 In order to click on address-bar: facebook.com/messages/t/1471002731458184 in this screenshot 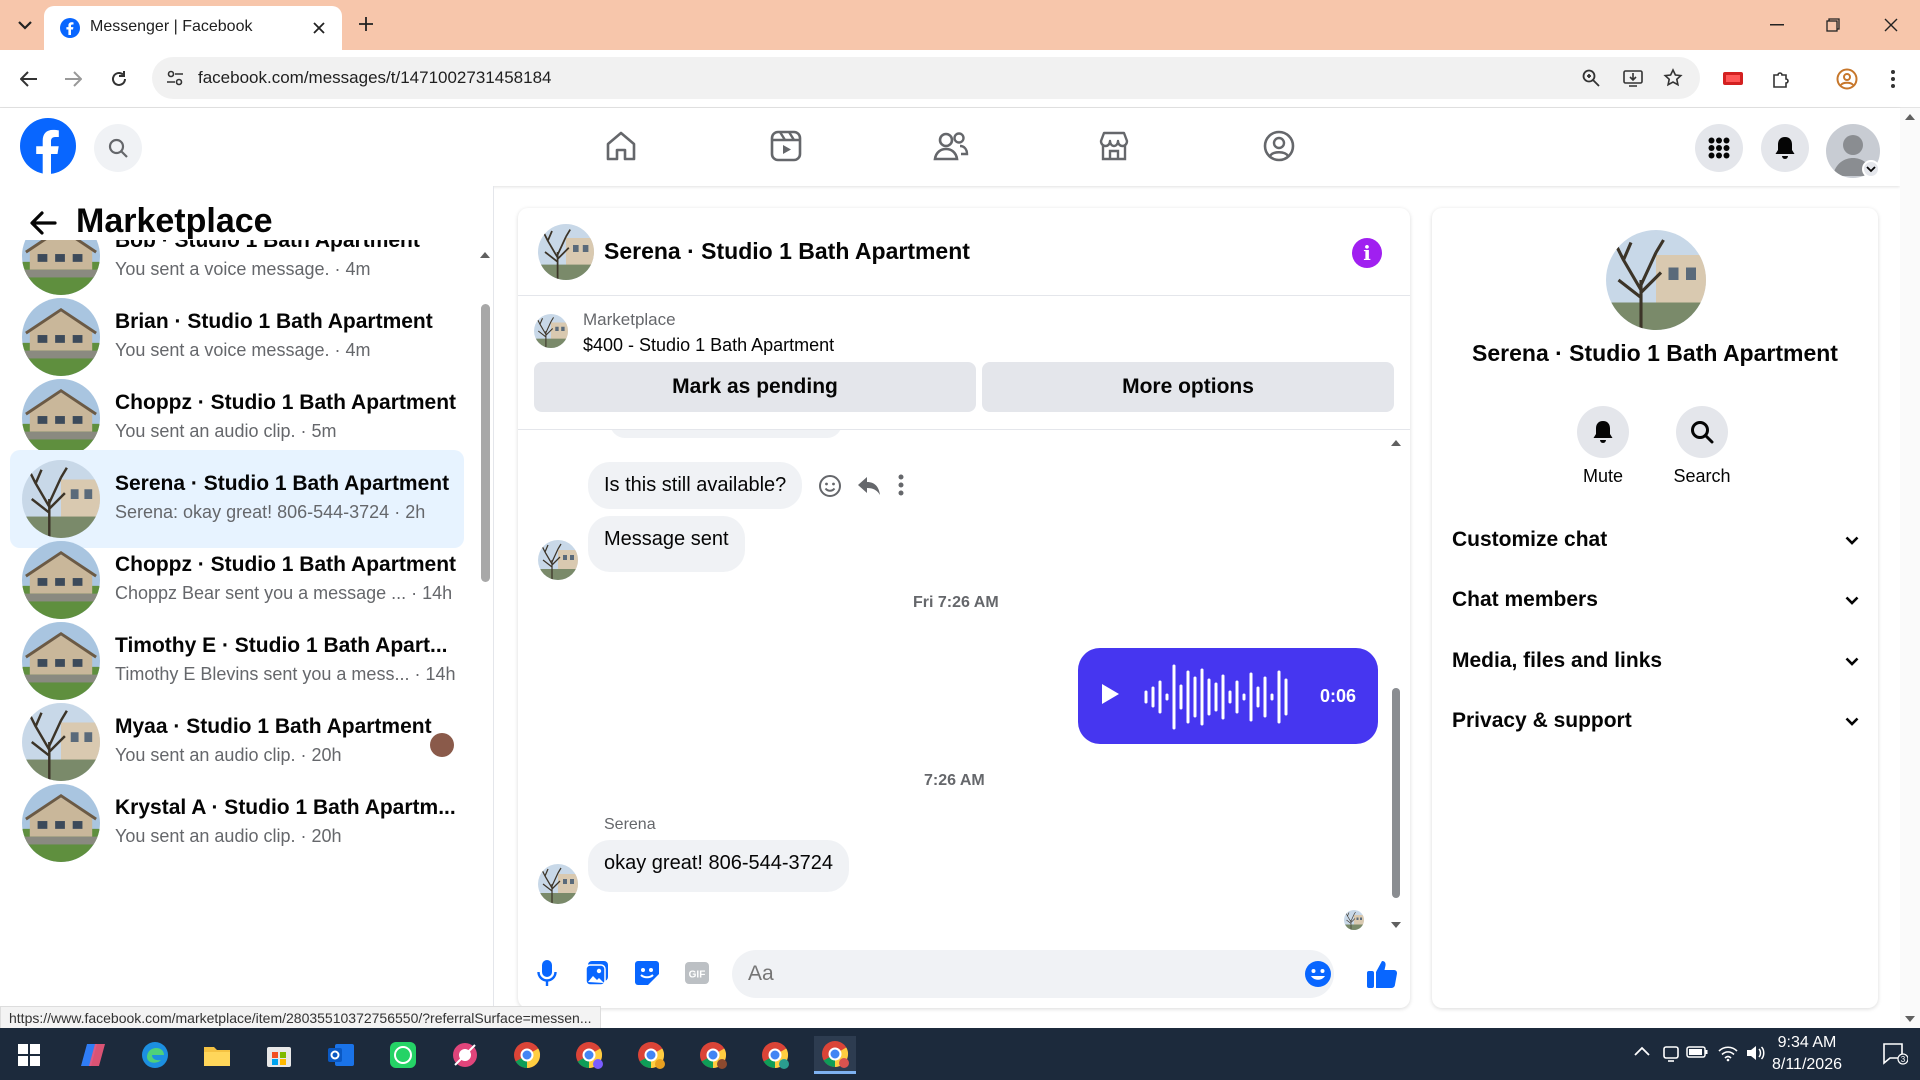, I will do `click(926, 78)`.